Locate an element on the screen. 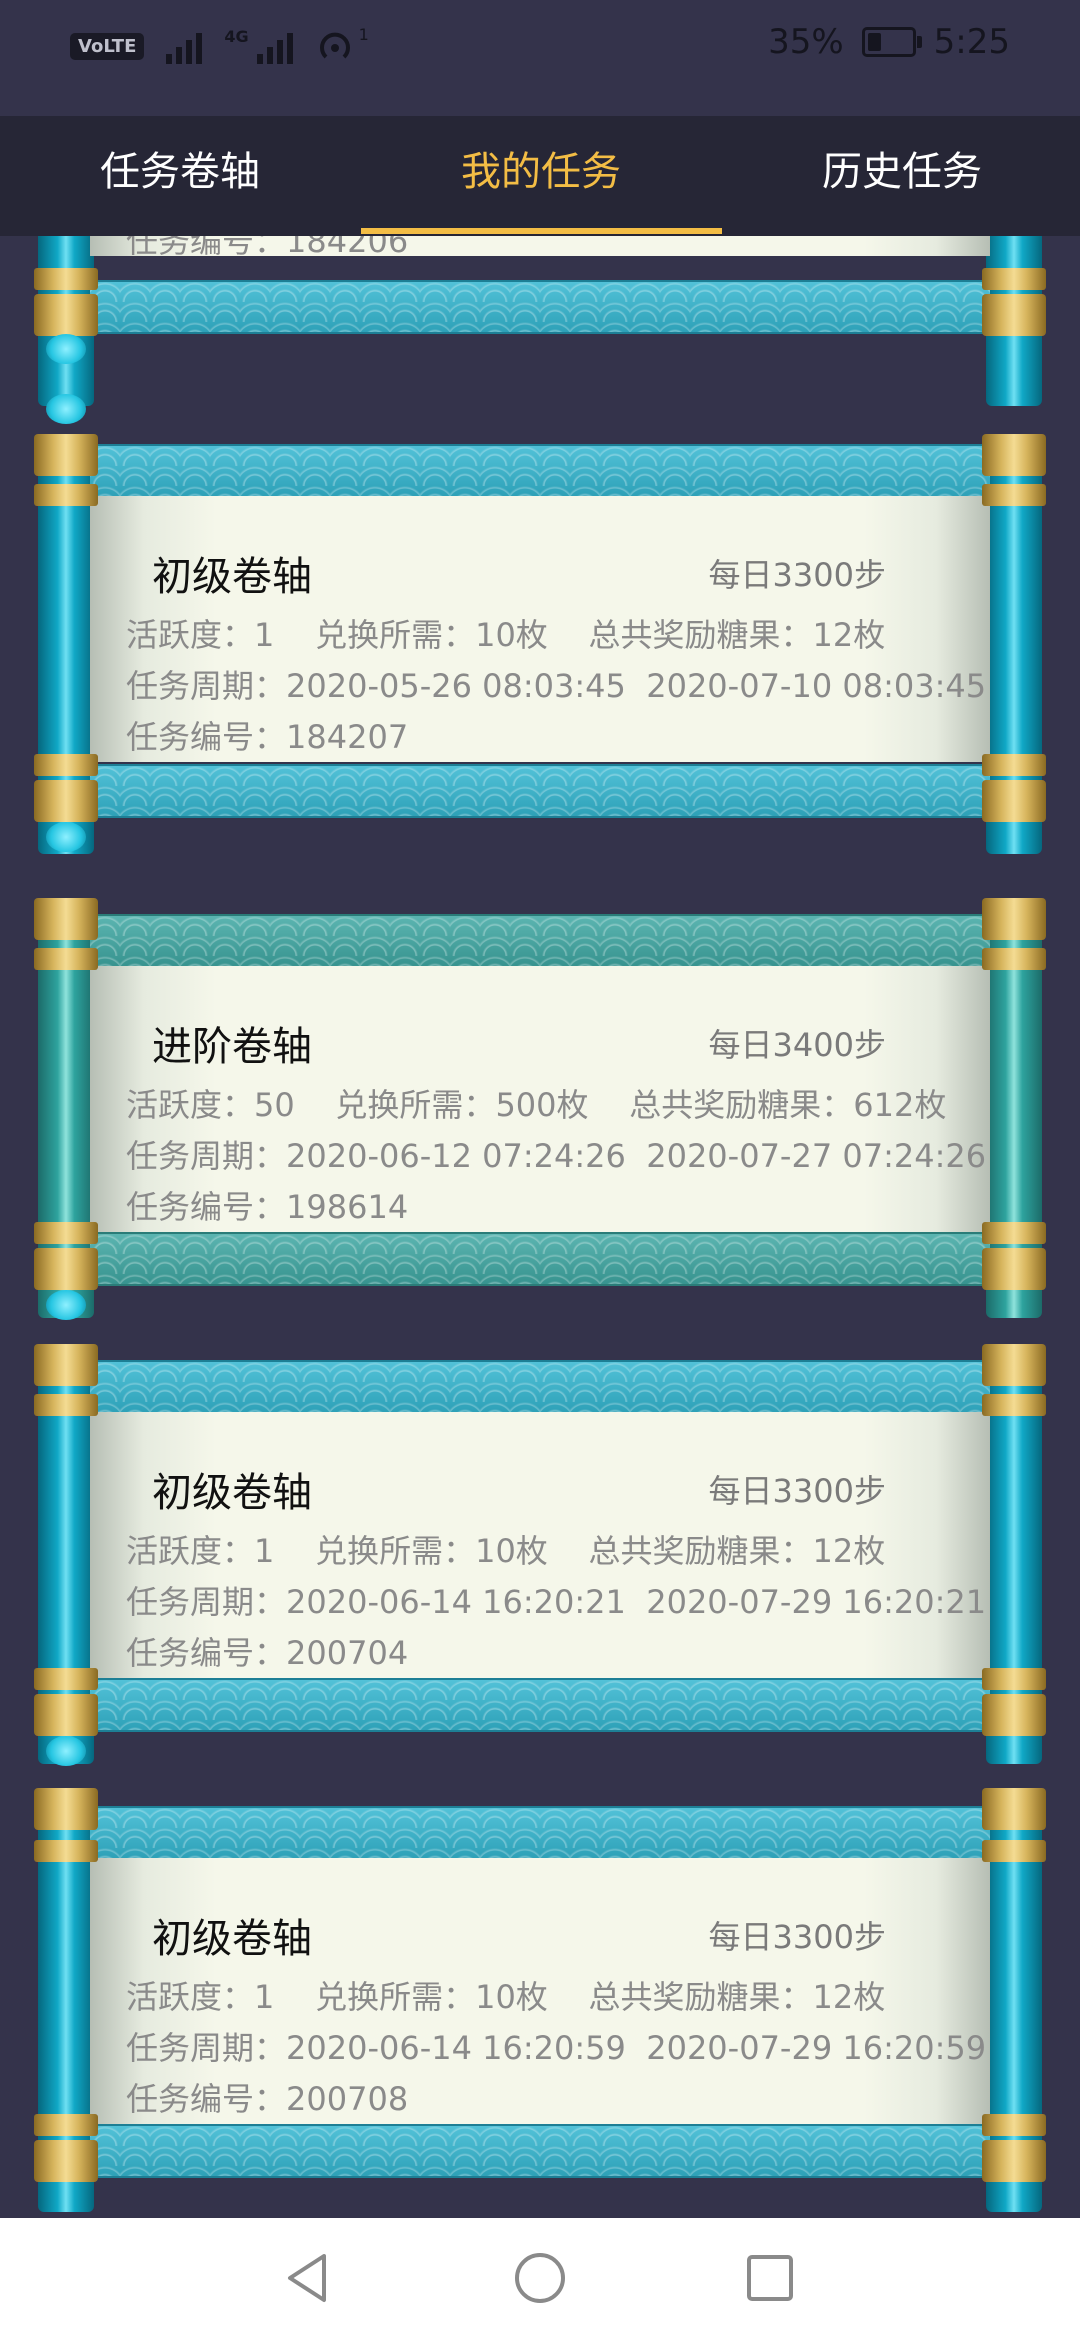 The height and width of the screenshot is (2340, 1080). signal-2-icon is located at coordinates (274, 46).